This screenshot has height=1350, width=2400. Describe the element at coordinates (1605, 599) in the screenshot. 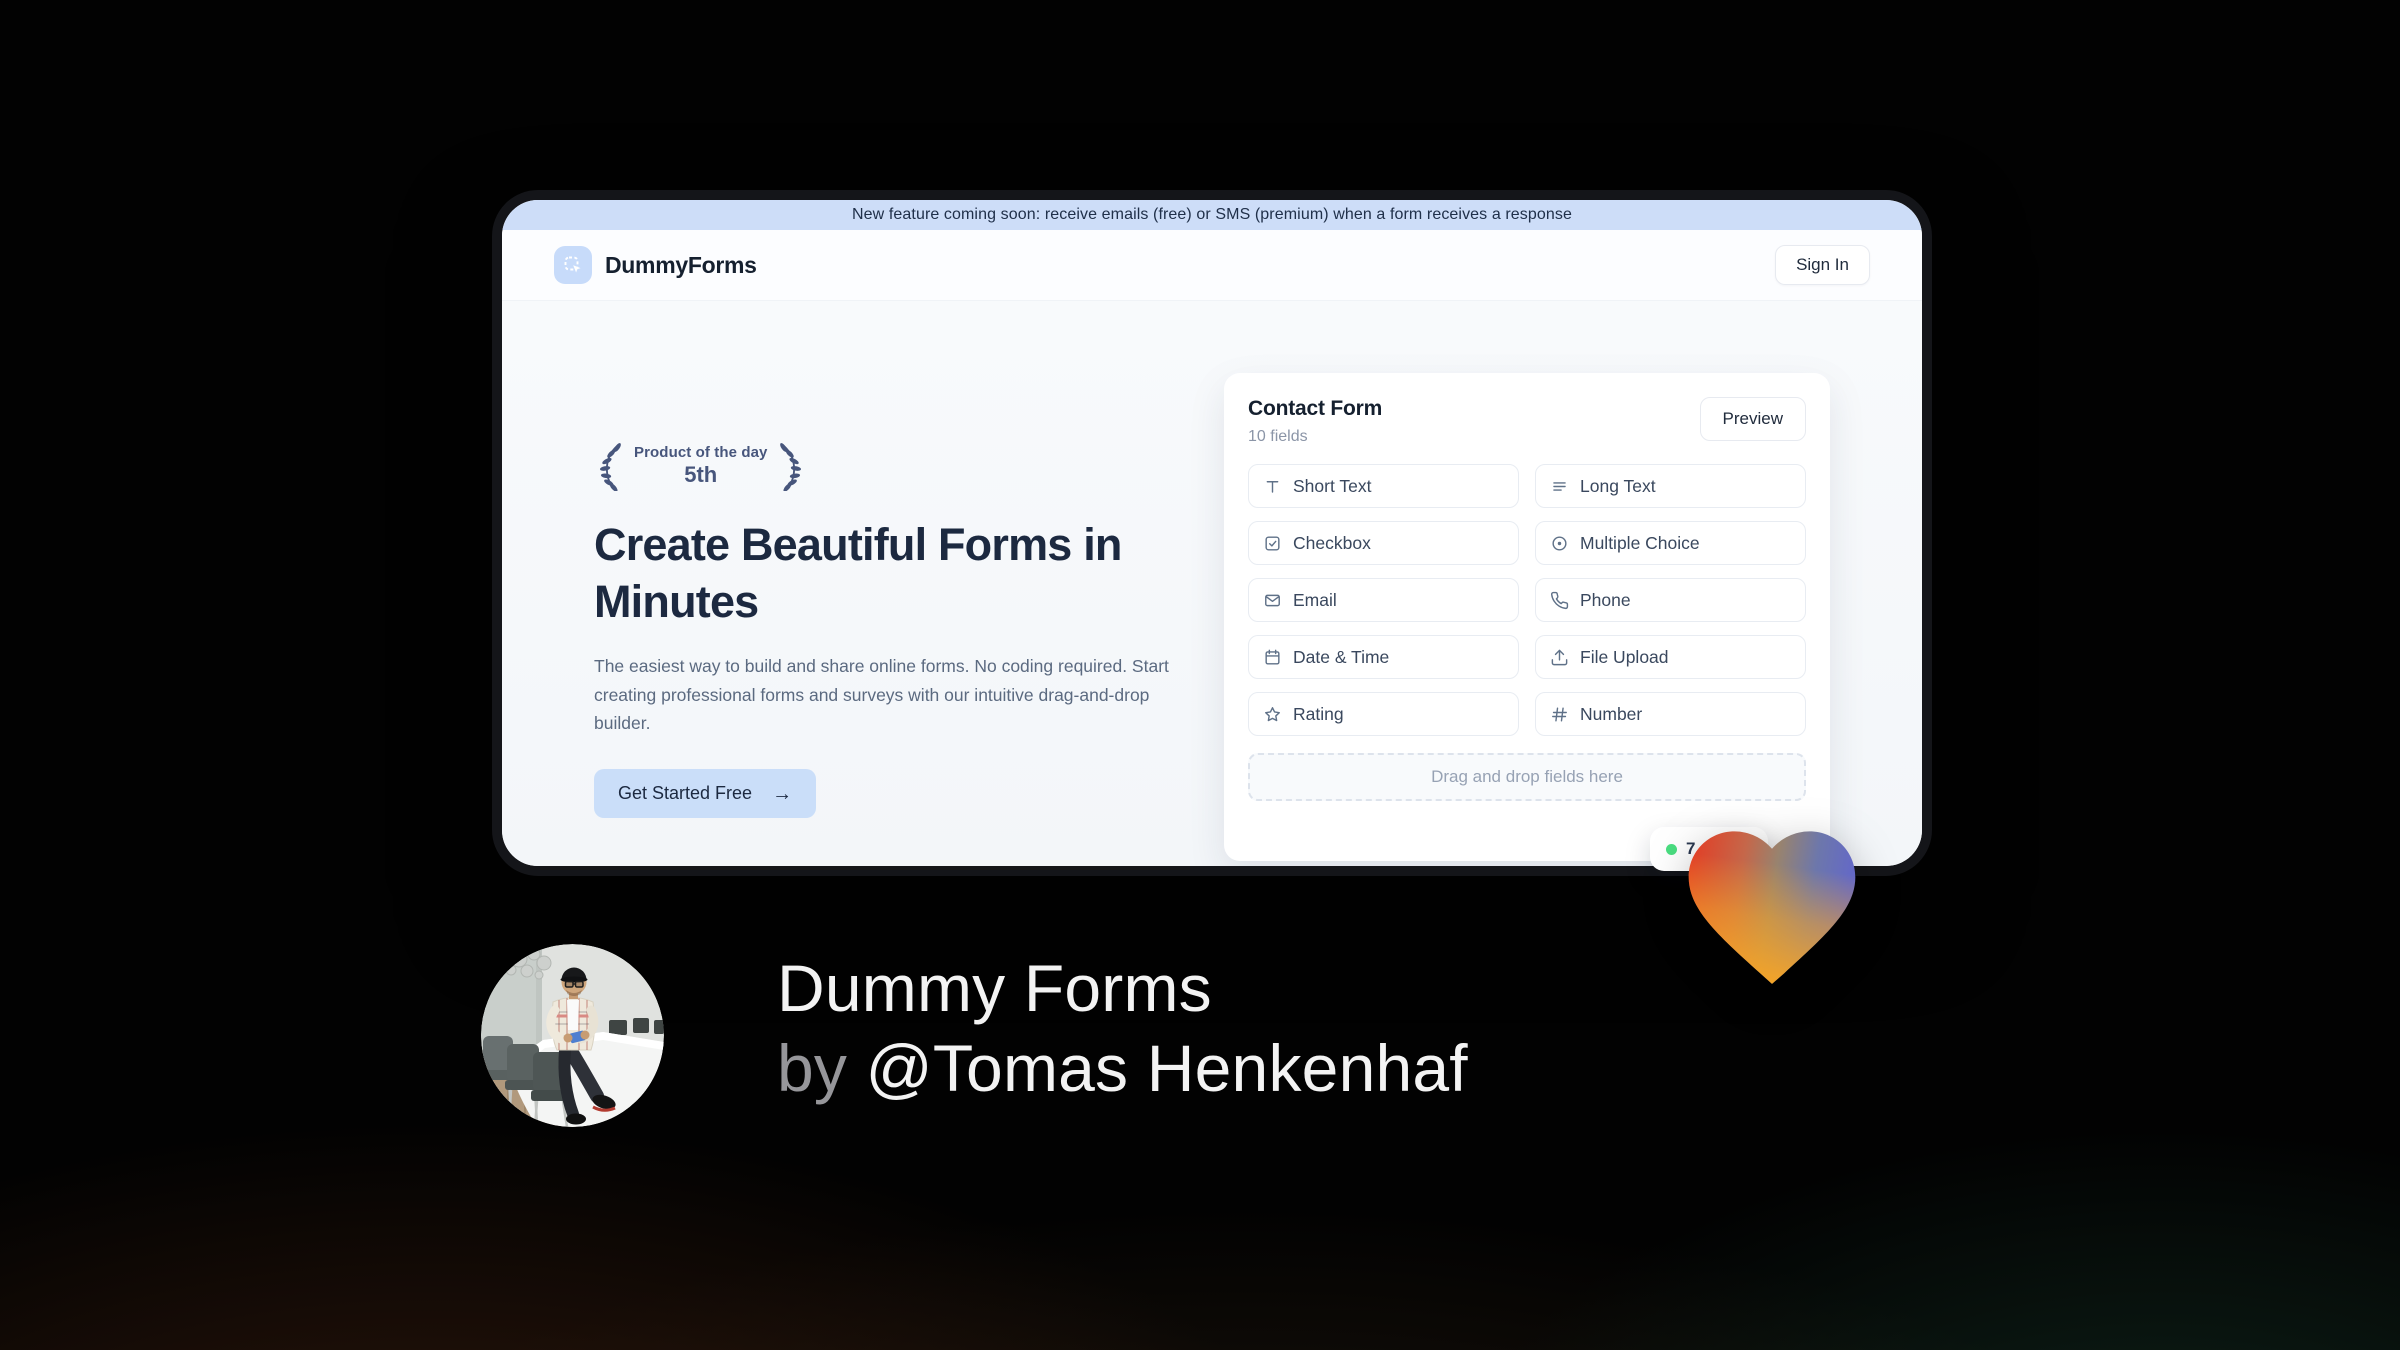

I see `field-chip-label: Phone` at that location.